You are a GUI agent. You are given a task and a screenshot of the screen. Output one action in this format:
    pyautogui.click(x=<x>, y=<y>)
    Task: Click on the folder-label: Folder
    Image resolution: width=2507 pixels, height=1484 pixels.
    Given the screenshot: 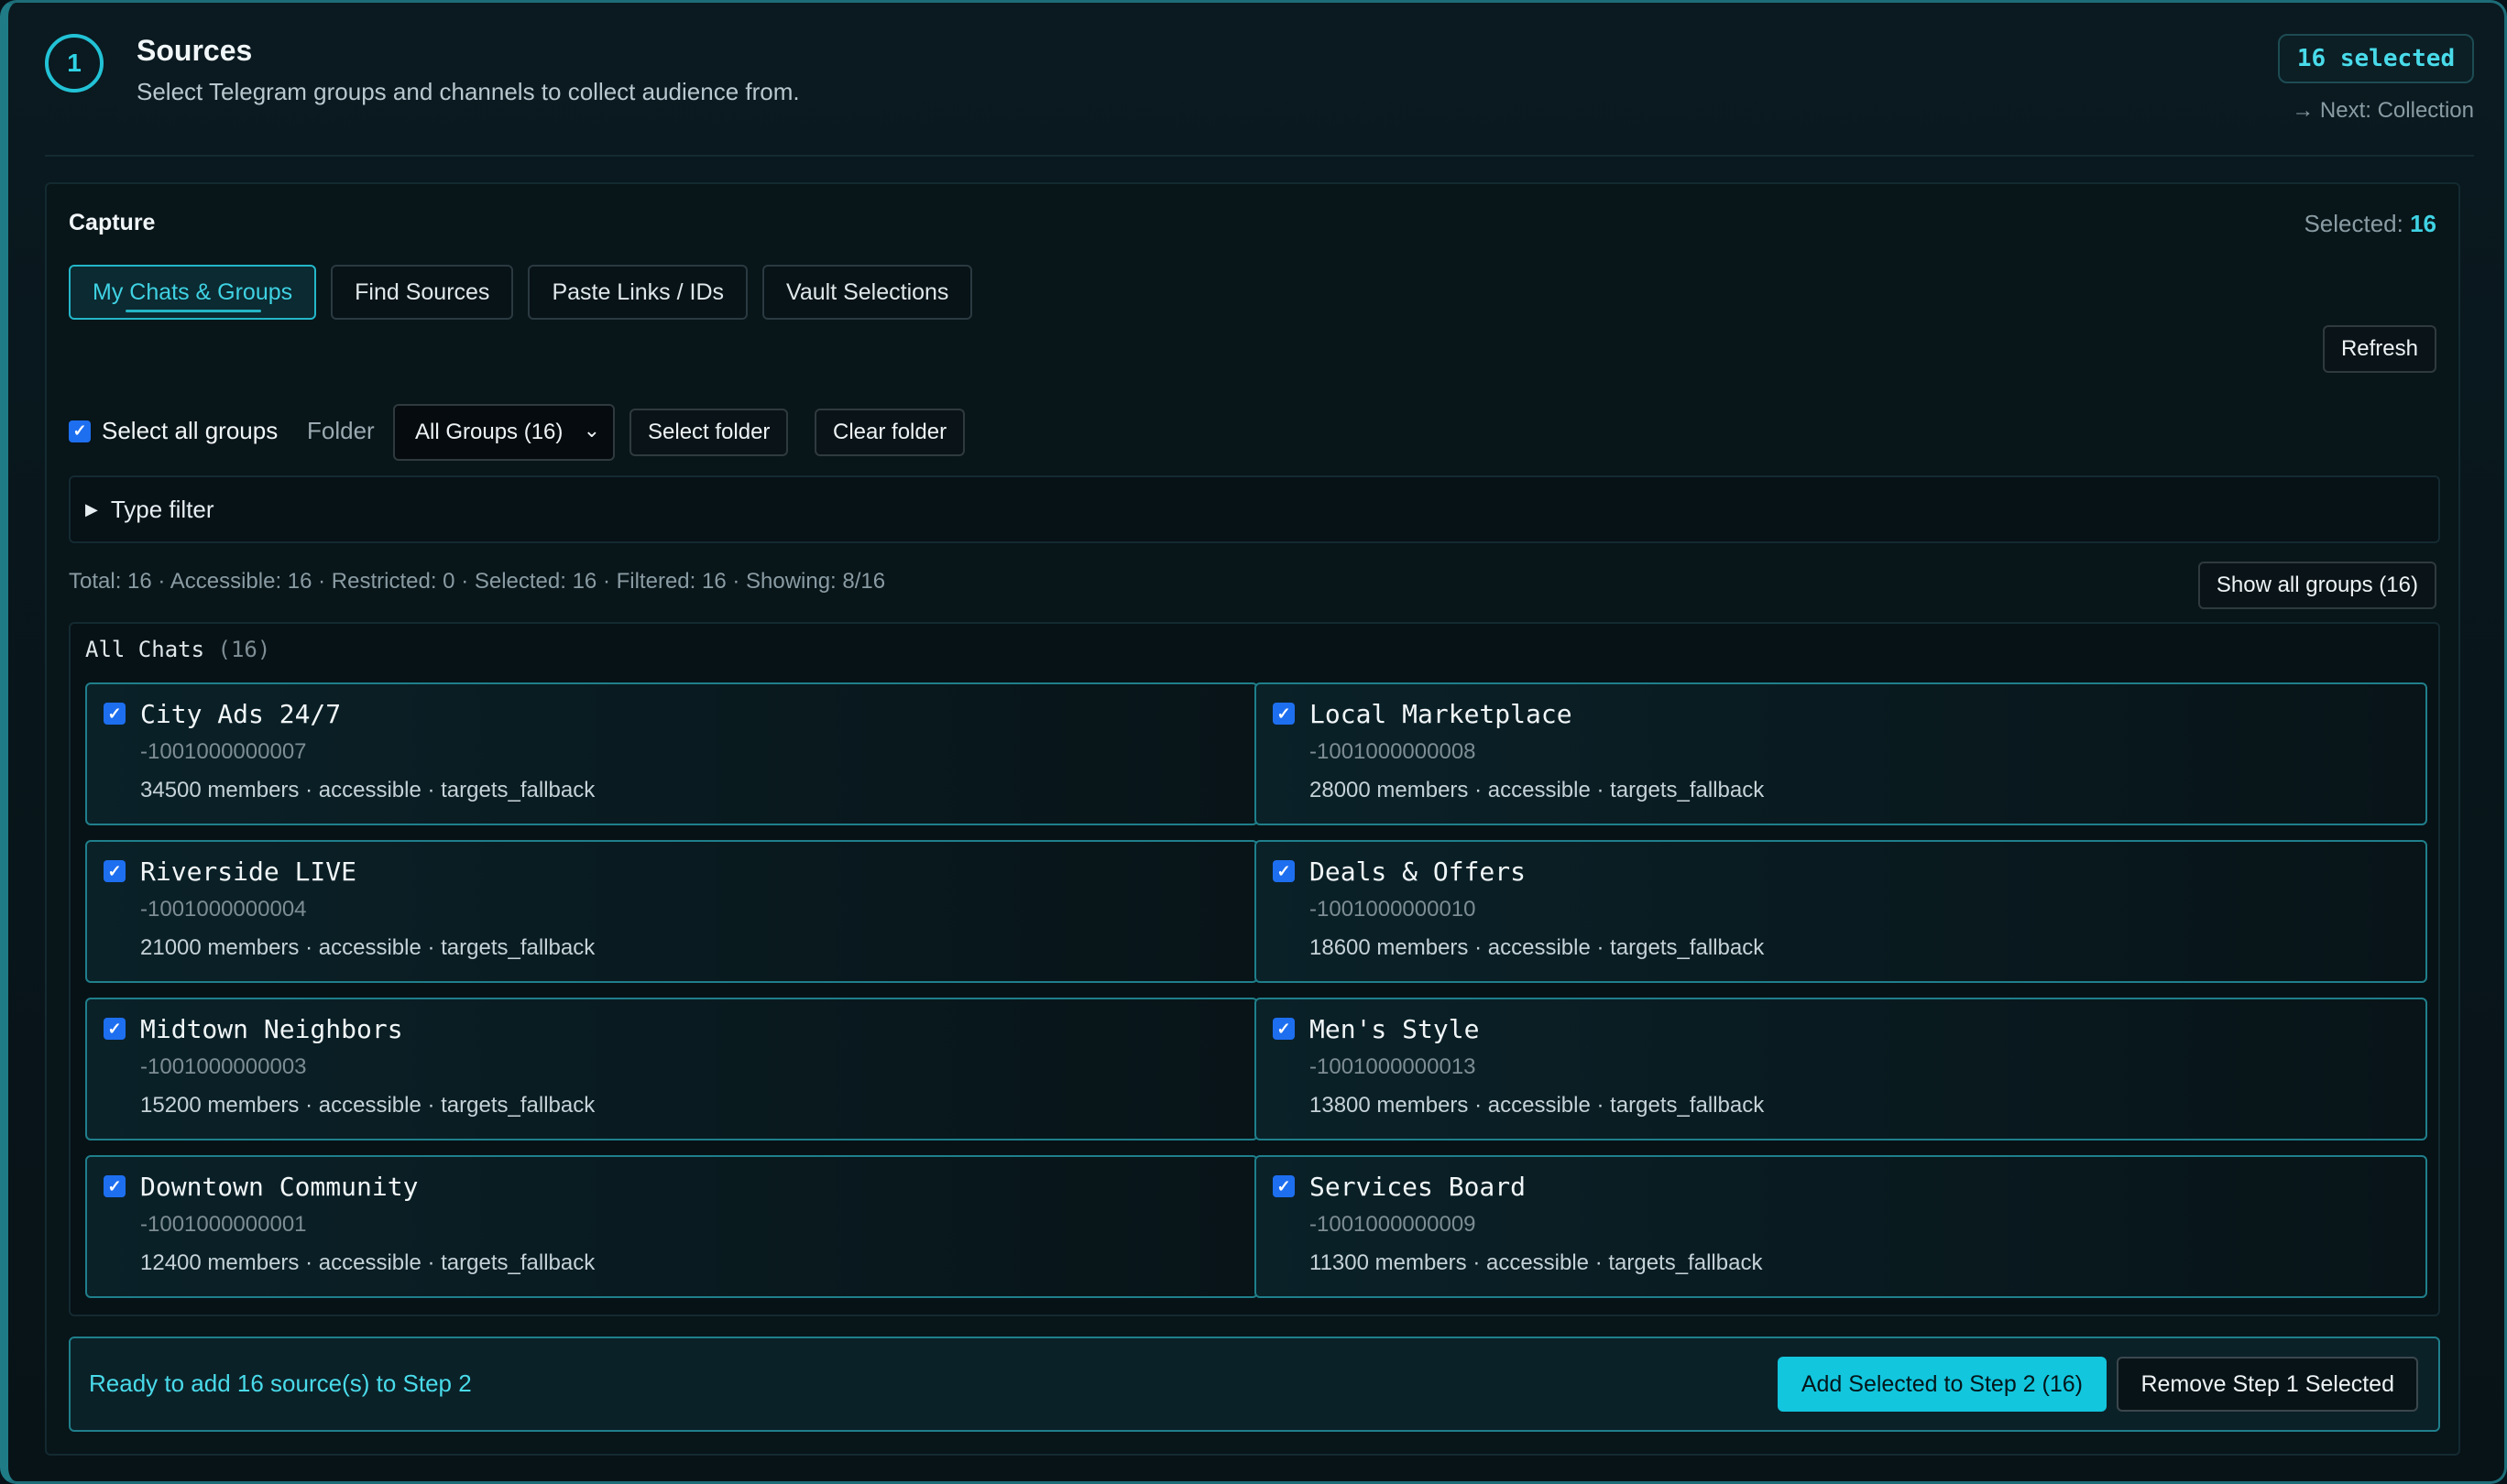 What is the action you would take?
    pyautogui.click(x=341, y=431)
    